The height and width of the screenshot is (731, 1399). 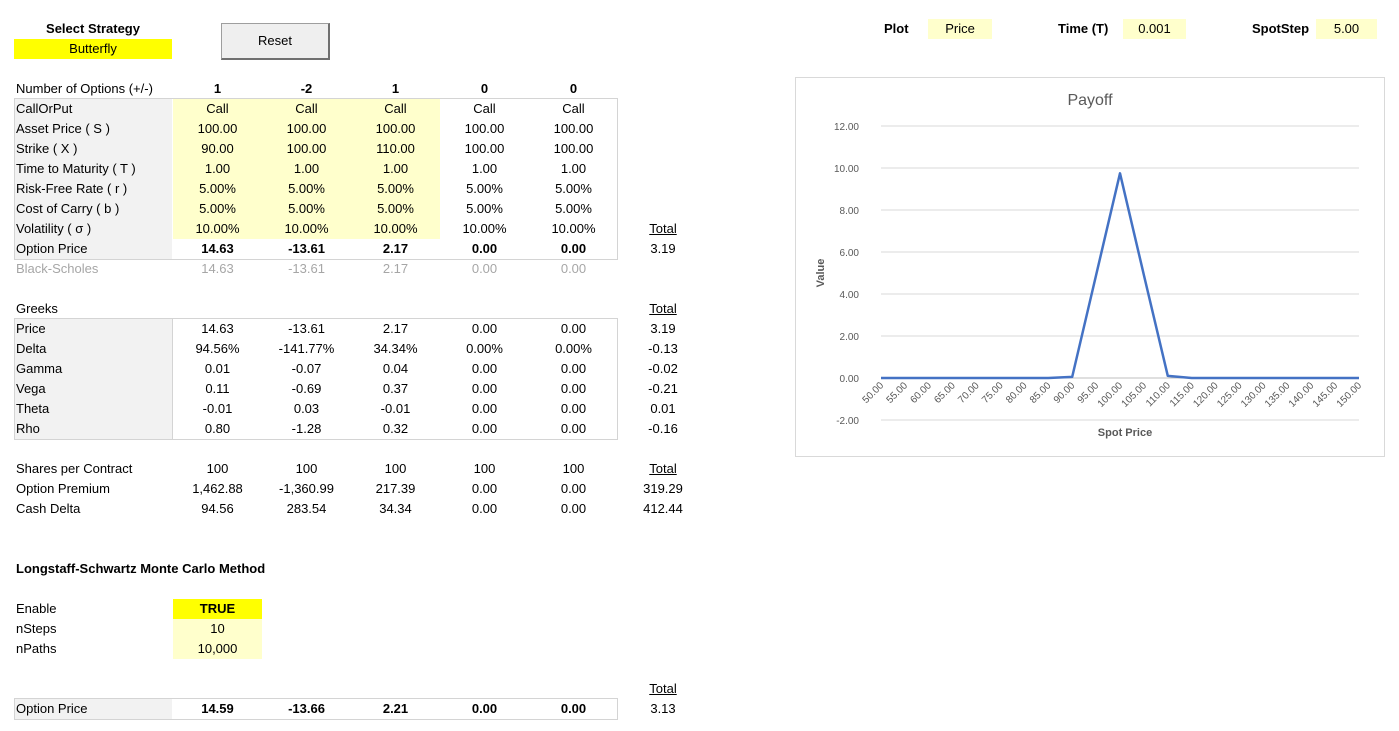 What do you see at coordinates (217, 248) in the screenshot?
I see `option-price-cell: 14.63` at bounding box center [217, 248].